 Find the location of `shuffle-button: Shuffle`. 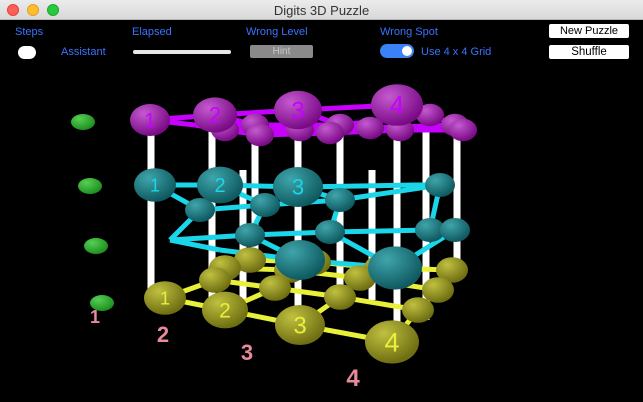

shuffle-button: Shuffle is located at coordinates (589, 52).